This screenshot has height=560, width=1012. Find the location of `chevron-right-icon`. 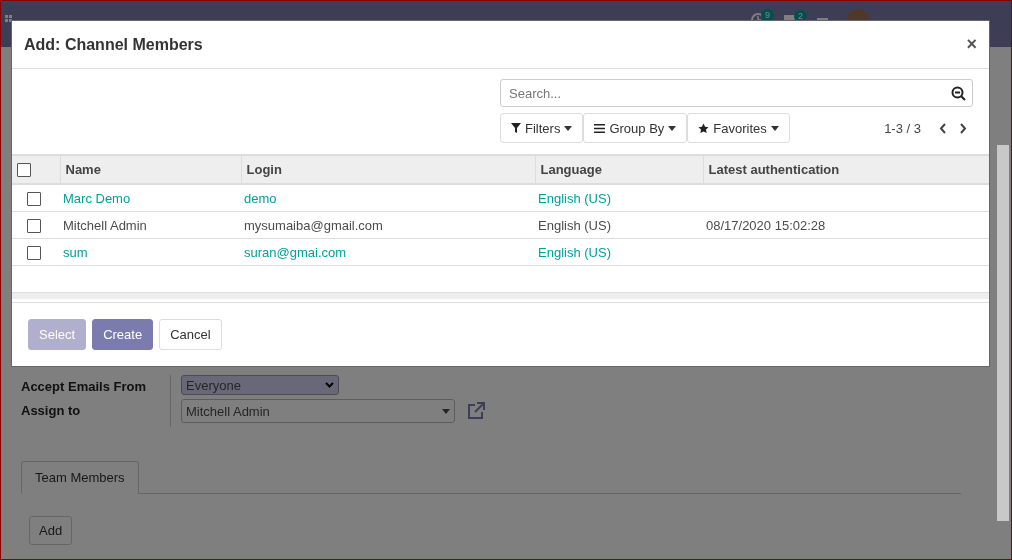

chevron-right-icon is located at coordinates (963, 128).